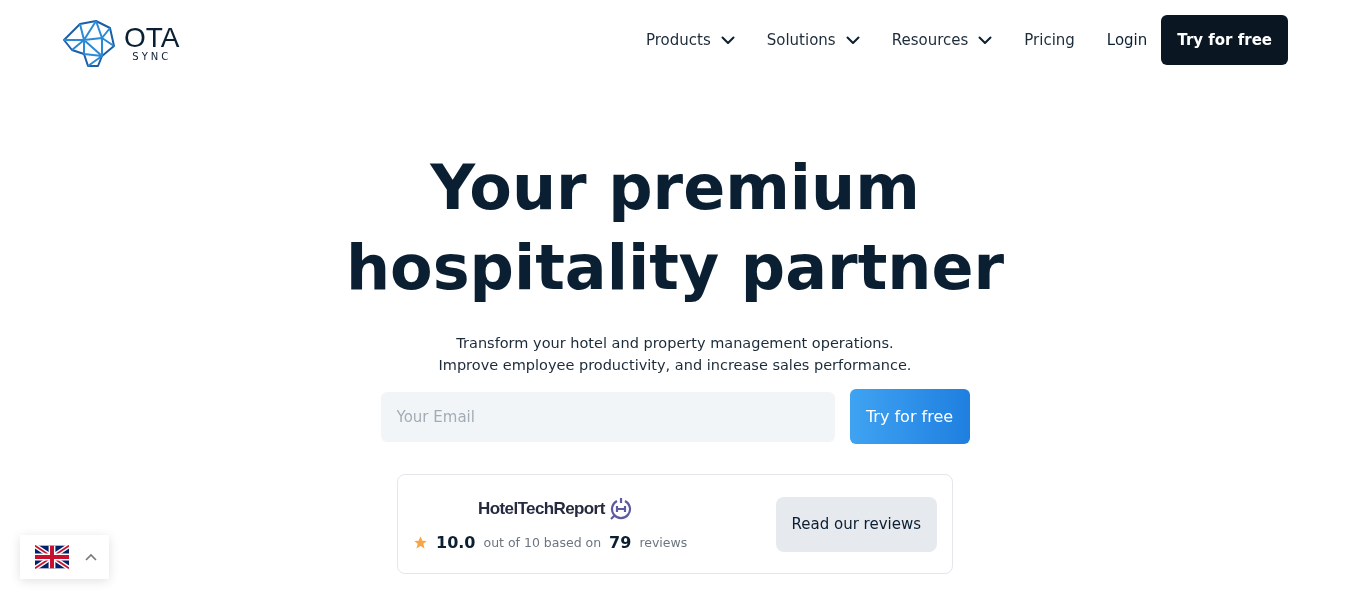 The height and width of the screenshot is (599, 1350). Describe the element at coordinates (542, 542) in the screenshot. I see `rating-text: out of 10 based on` at that location.